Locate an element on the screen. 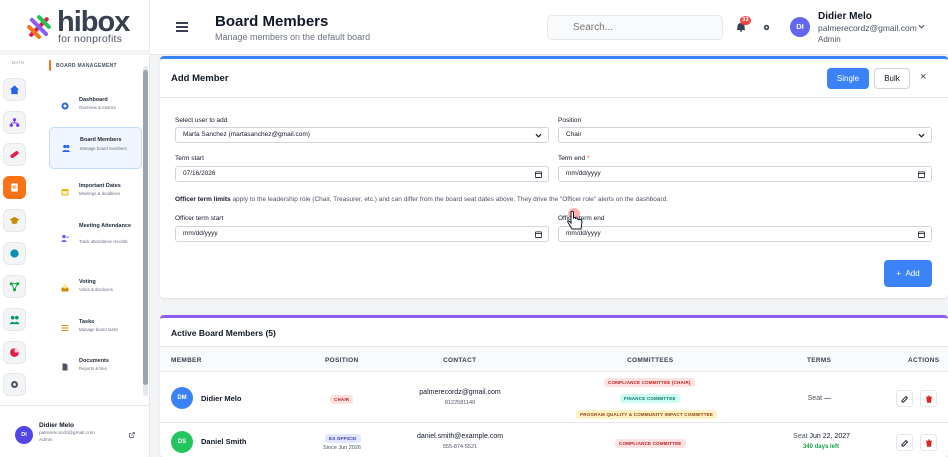  bulk-mode-button: Bulk is located at coordinates (892, 78).